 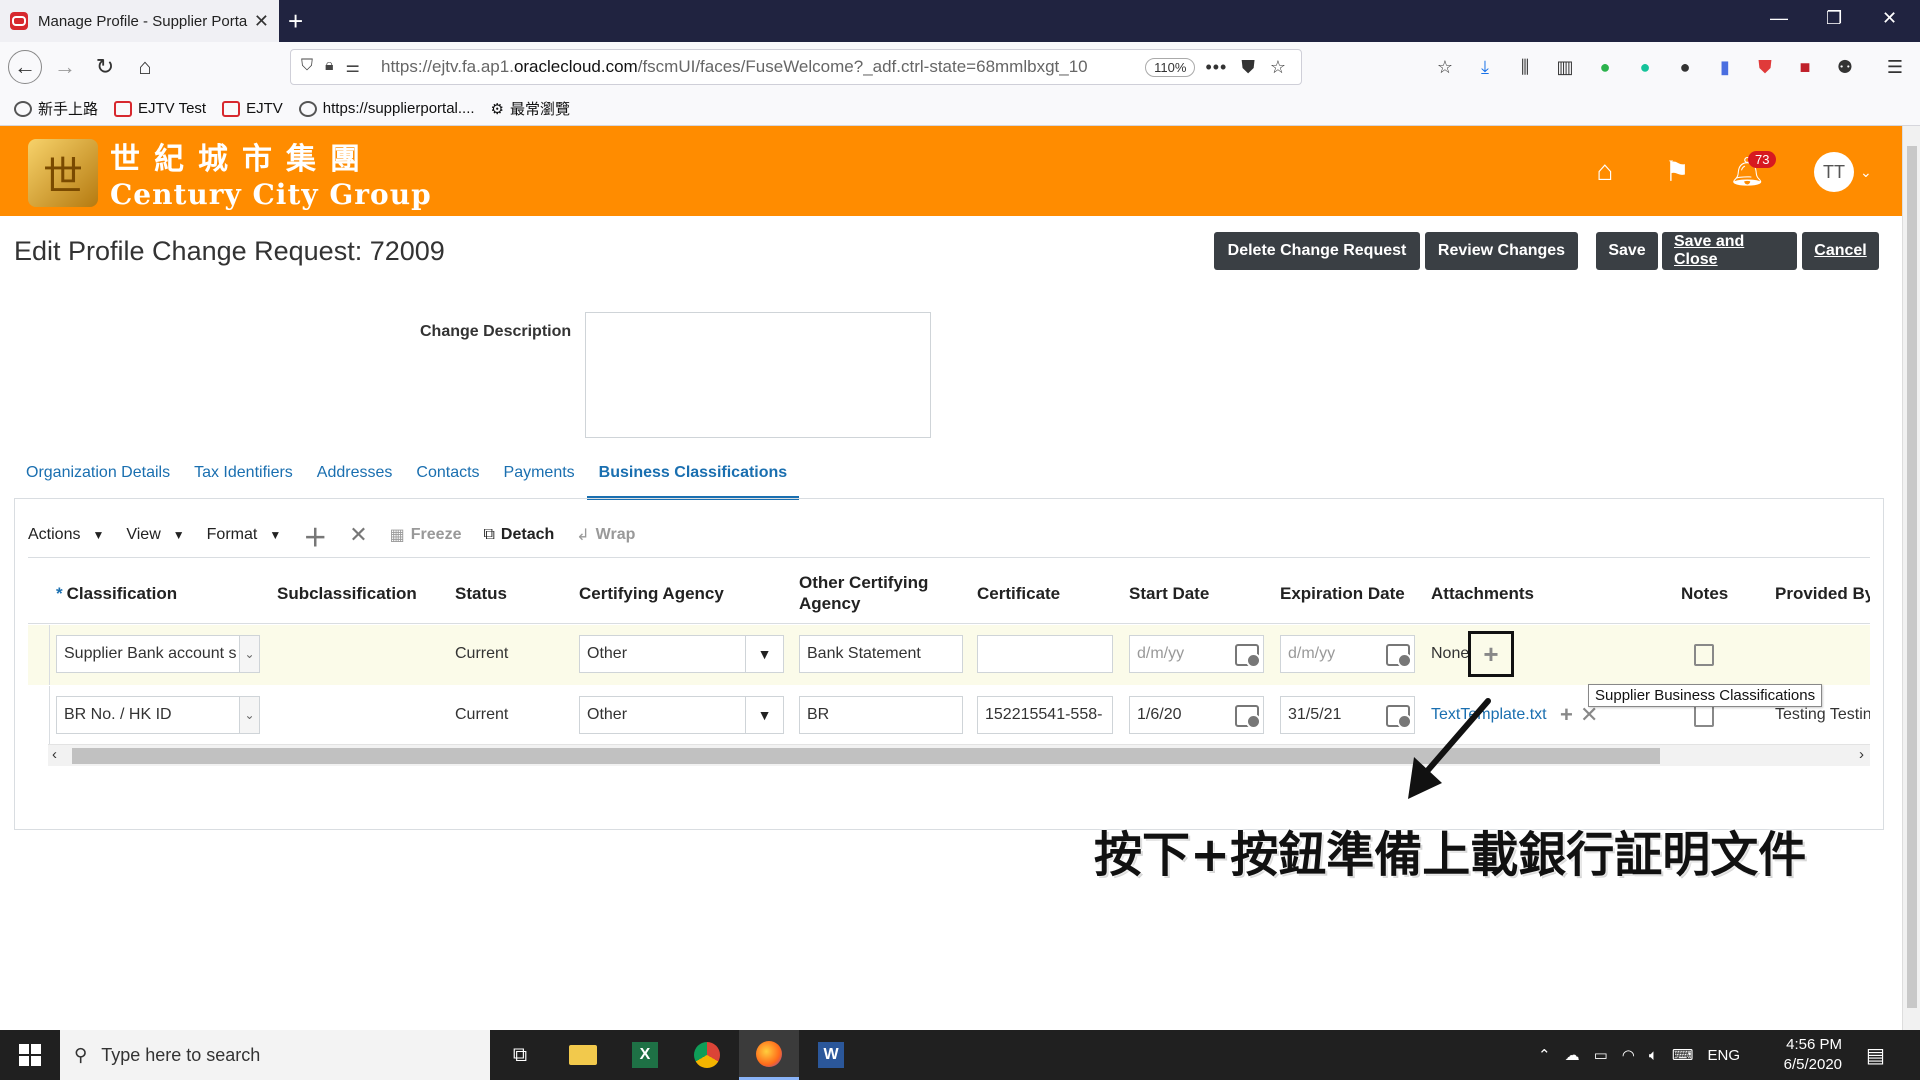 I want to click on horizontal-scrollbar: ‹ ›, so click(x=959, y=755).